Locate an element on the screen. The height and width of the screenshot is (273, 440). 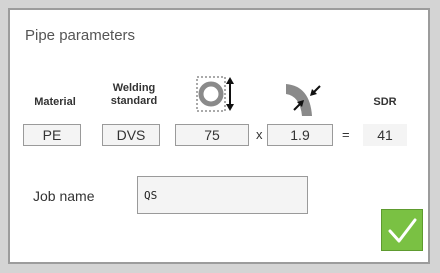
welding-standard-field: DVS is located at coordinates (131, 135).